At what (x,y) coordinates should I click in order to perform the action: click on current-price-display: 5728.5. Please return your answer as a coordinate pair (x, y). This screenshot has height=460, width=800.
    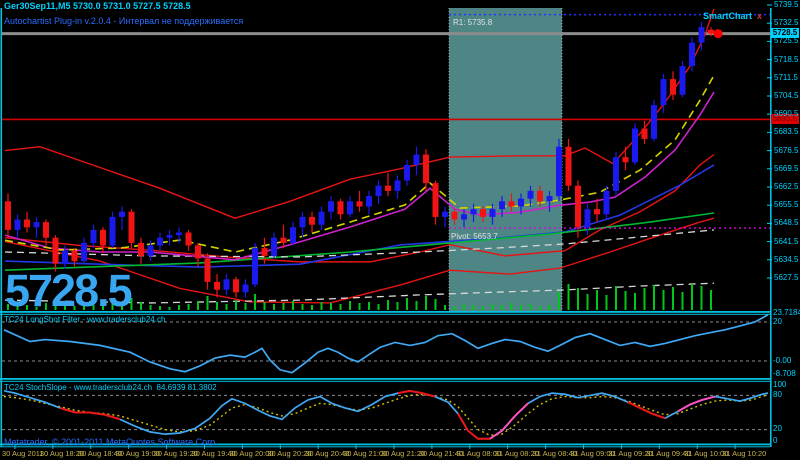
    Looking at the image, I should click on (69, 290).